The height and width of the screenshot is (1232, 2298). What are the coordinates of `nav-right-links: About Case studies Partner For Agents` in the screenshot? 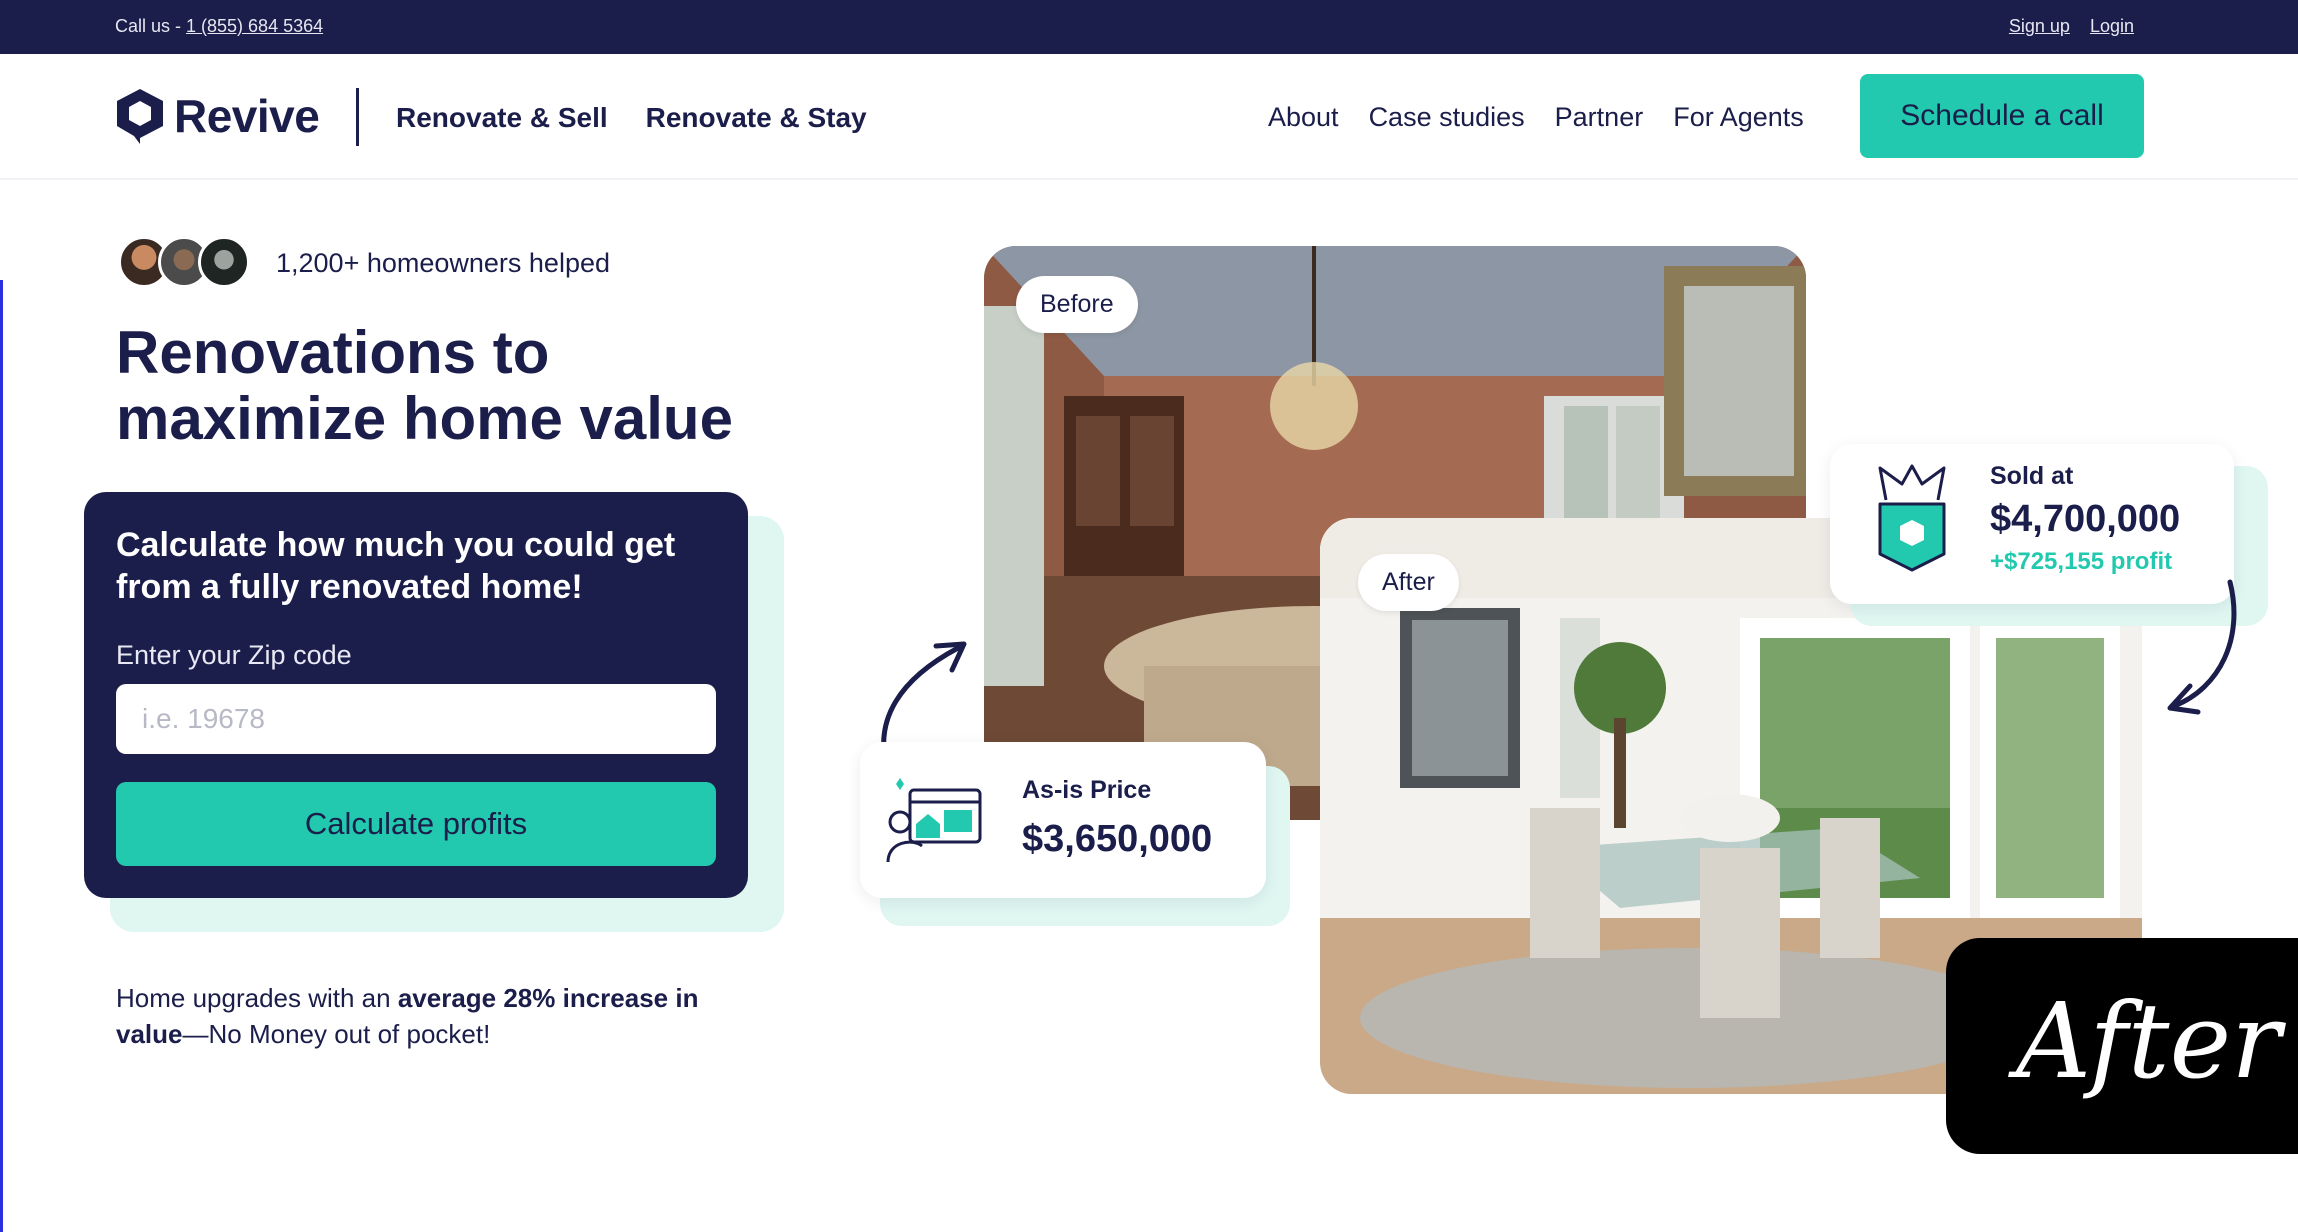 It's located at (1536, 117).